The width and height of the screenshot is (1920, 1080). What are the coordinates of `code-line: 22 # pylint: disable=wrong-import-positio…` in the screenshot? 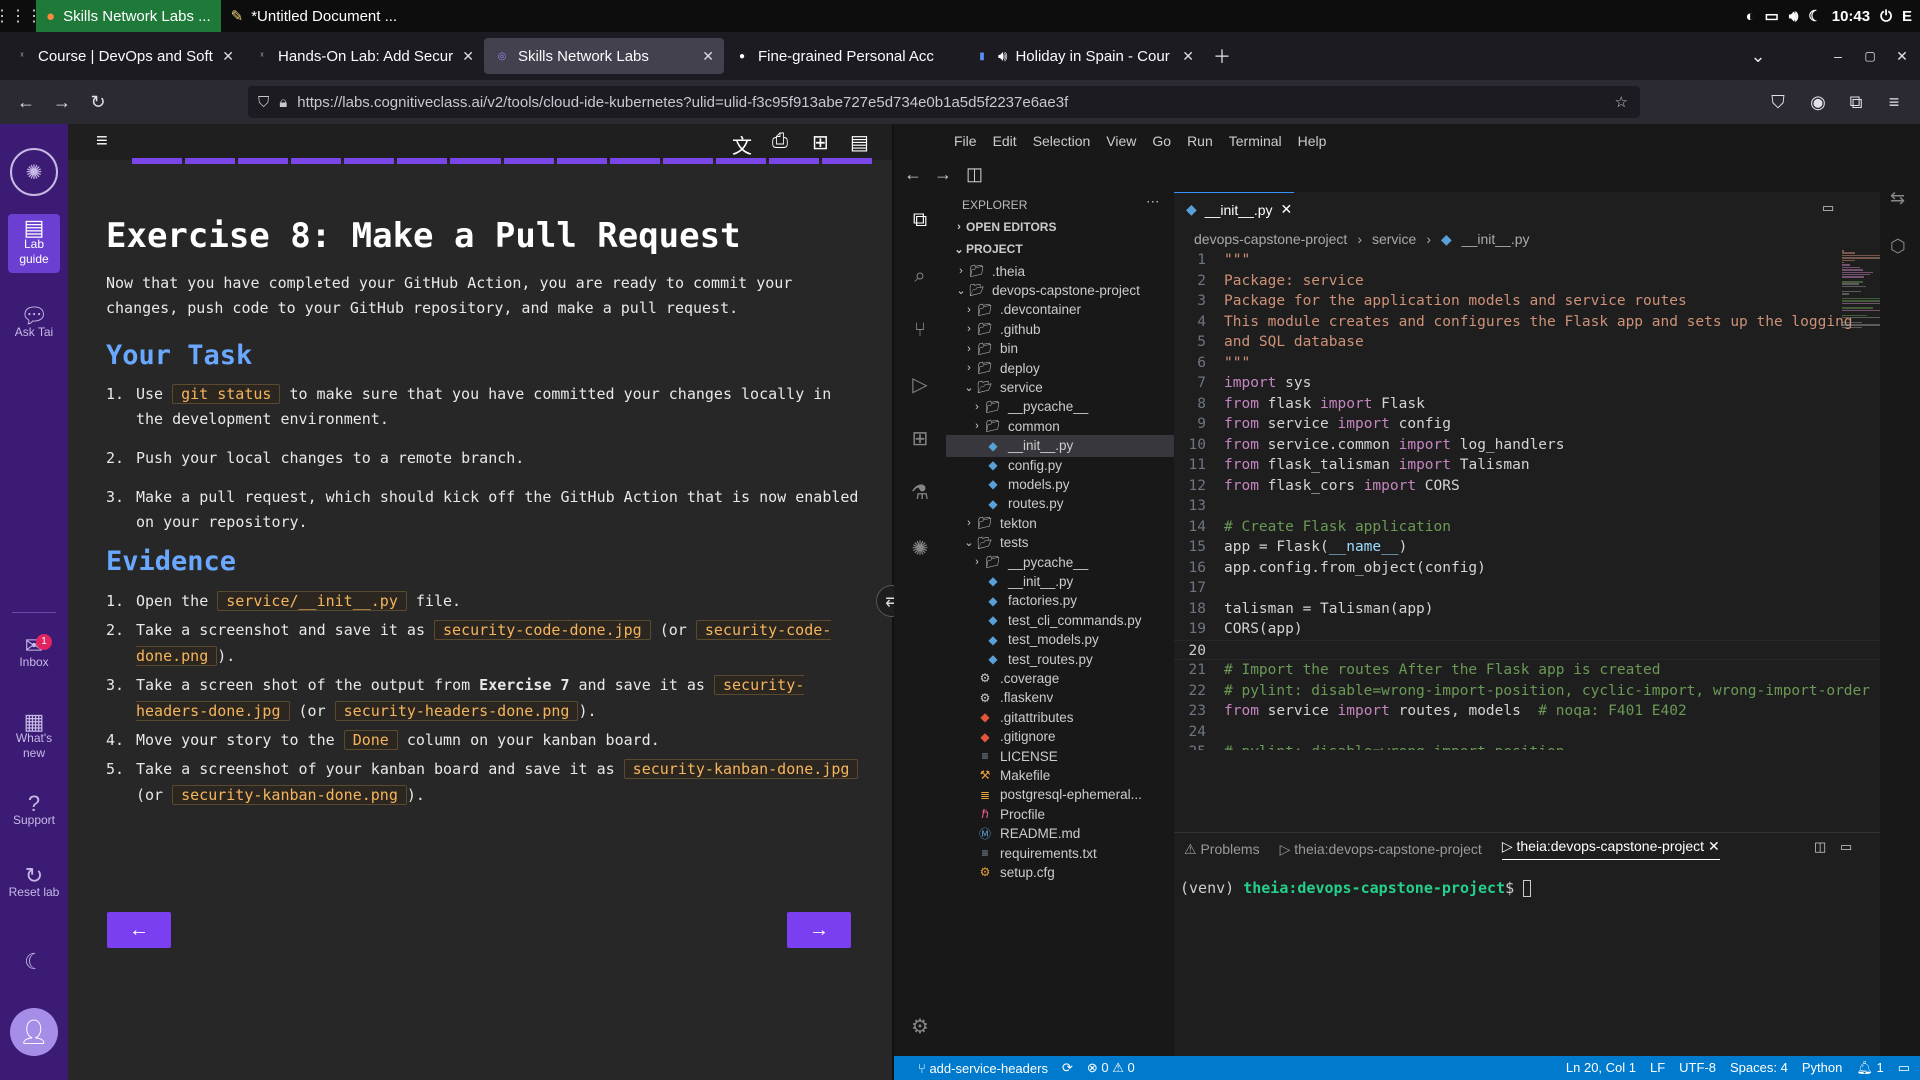 It's located at (1547, 691).